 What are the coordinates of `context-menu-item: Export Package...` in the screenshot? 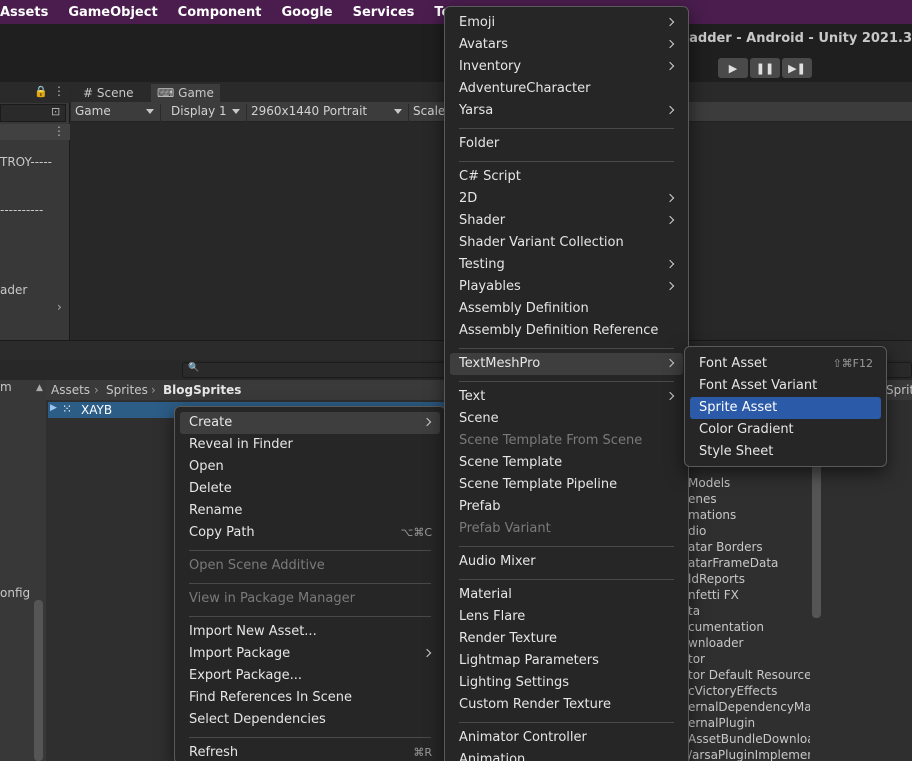 It's located at (310, 676).